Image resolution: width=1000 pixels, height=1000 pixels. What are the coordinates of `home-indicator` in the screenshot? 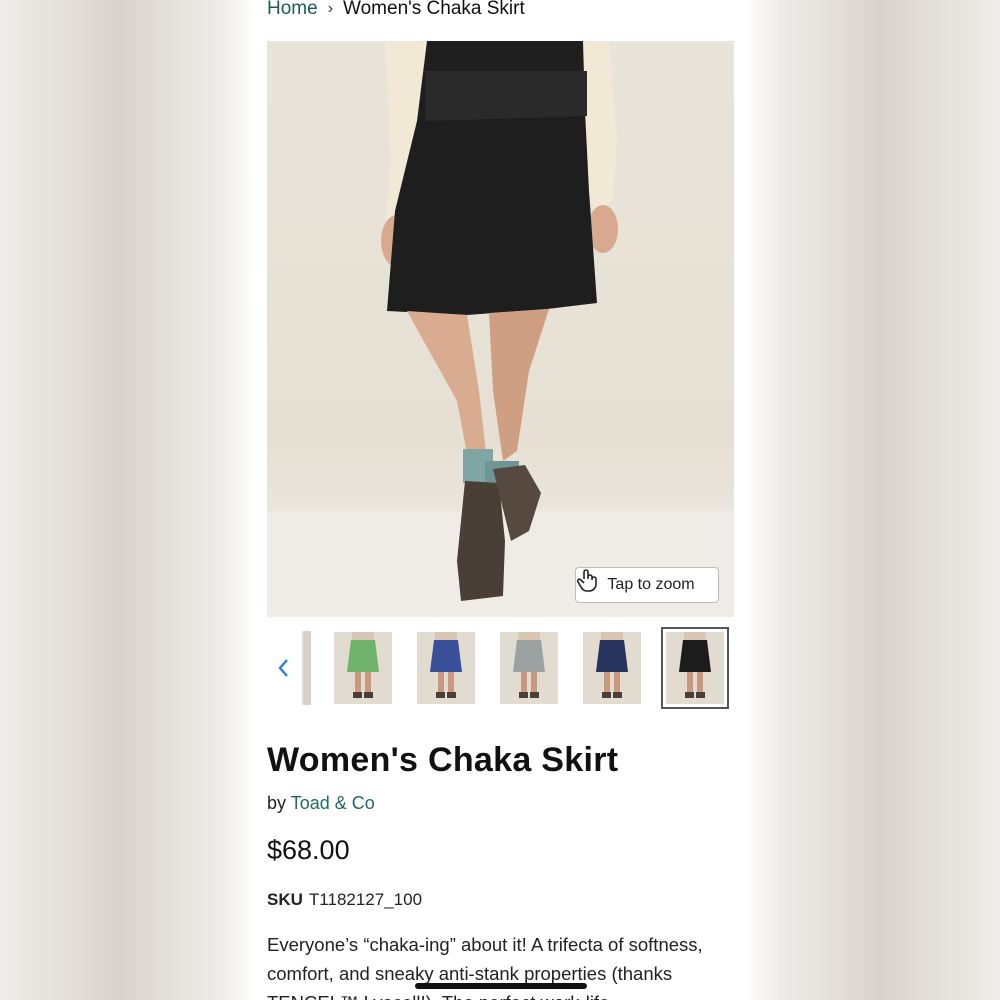 It's located at (501, 986).